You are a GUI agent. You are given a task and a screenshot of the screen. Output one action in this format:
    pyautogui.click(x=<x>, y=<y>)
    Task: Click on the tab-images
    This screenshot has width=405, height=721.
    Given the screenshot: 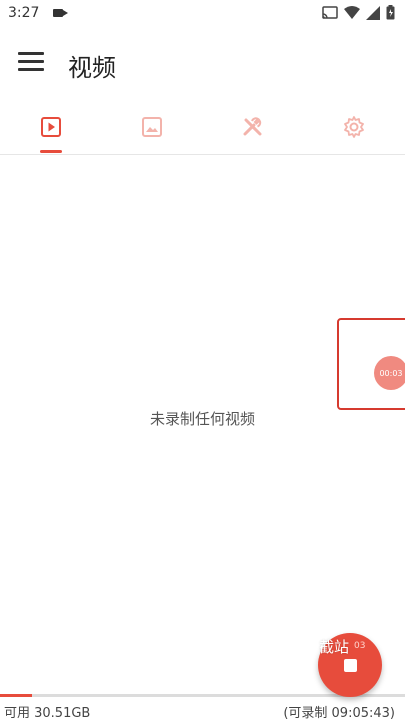 What is the action you would take?
    pyautogui.click(x=151, y=127)
    